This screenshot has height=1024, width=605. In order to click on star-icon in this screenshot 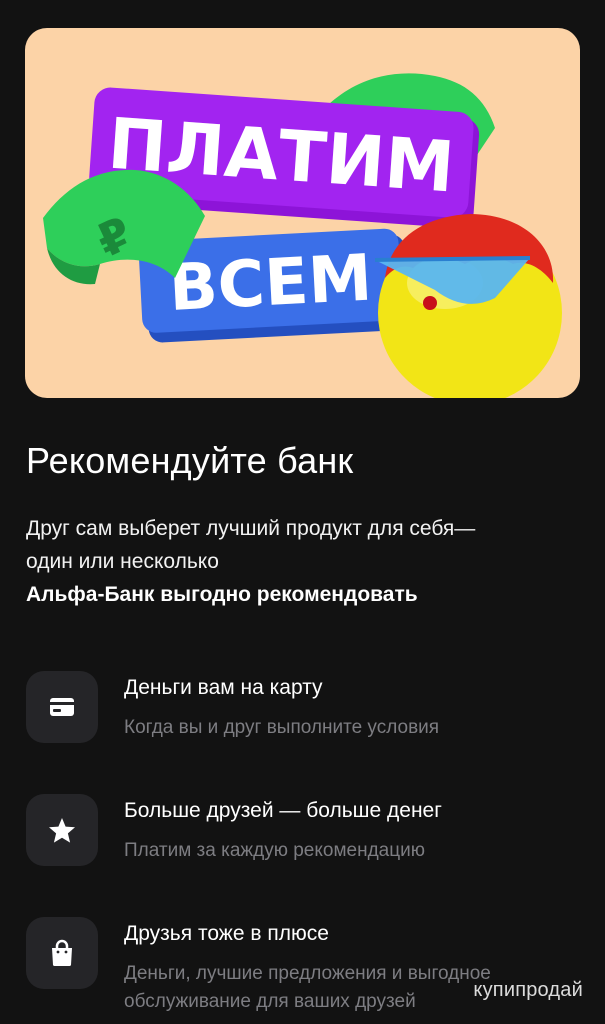, I will do `click(62, 830)`.